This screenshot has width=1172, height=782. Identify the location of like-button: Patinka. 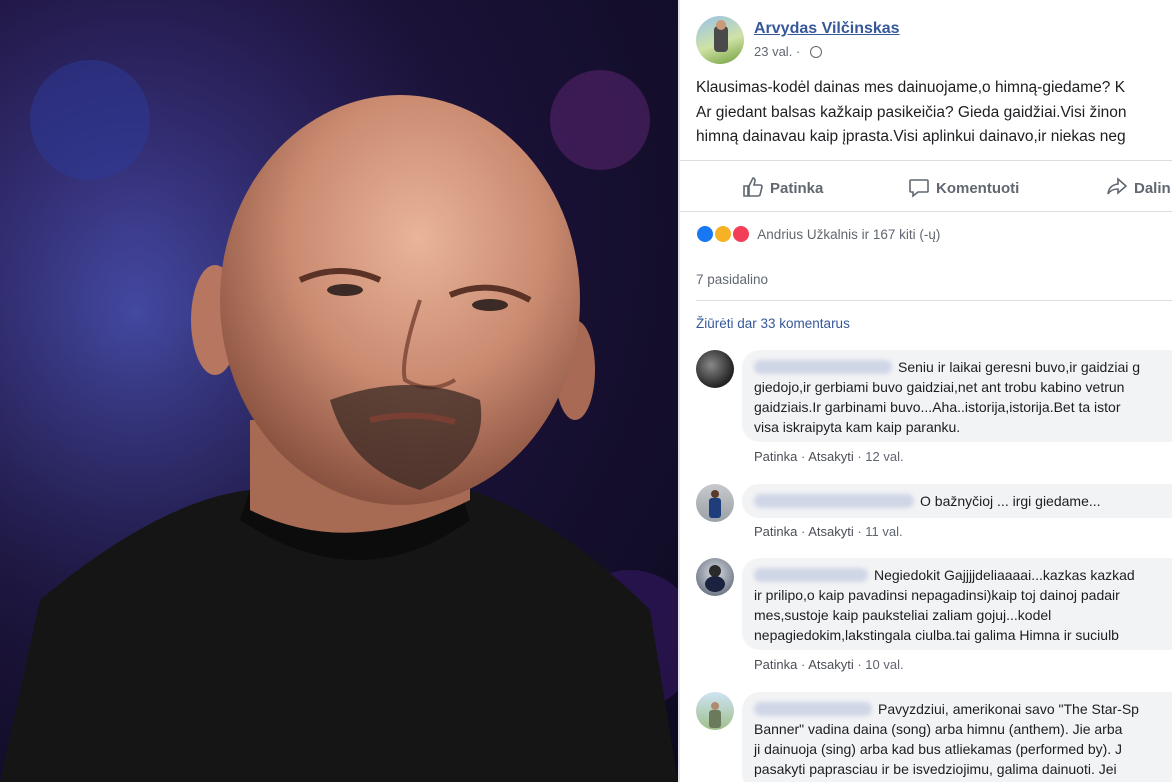
(782, 187).